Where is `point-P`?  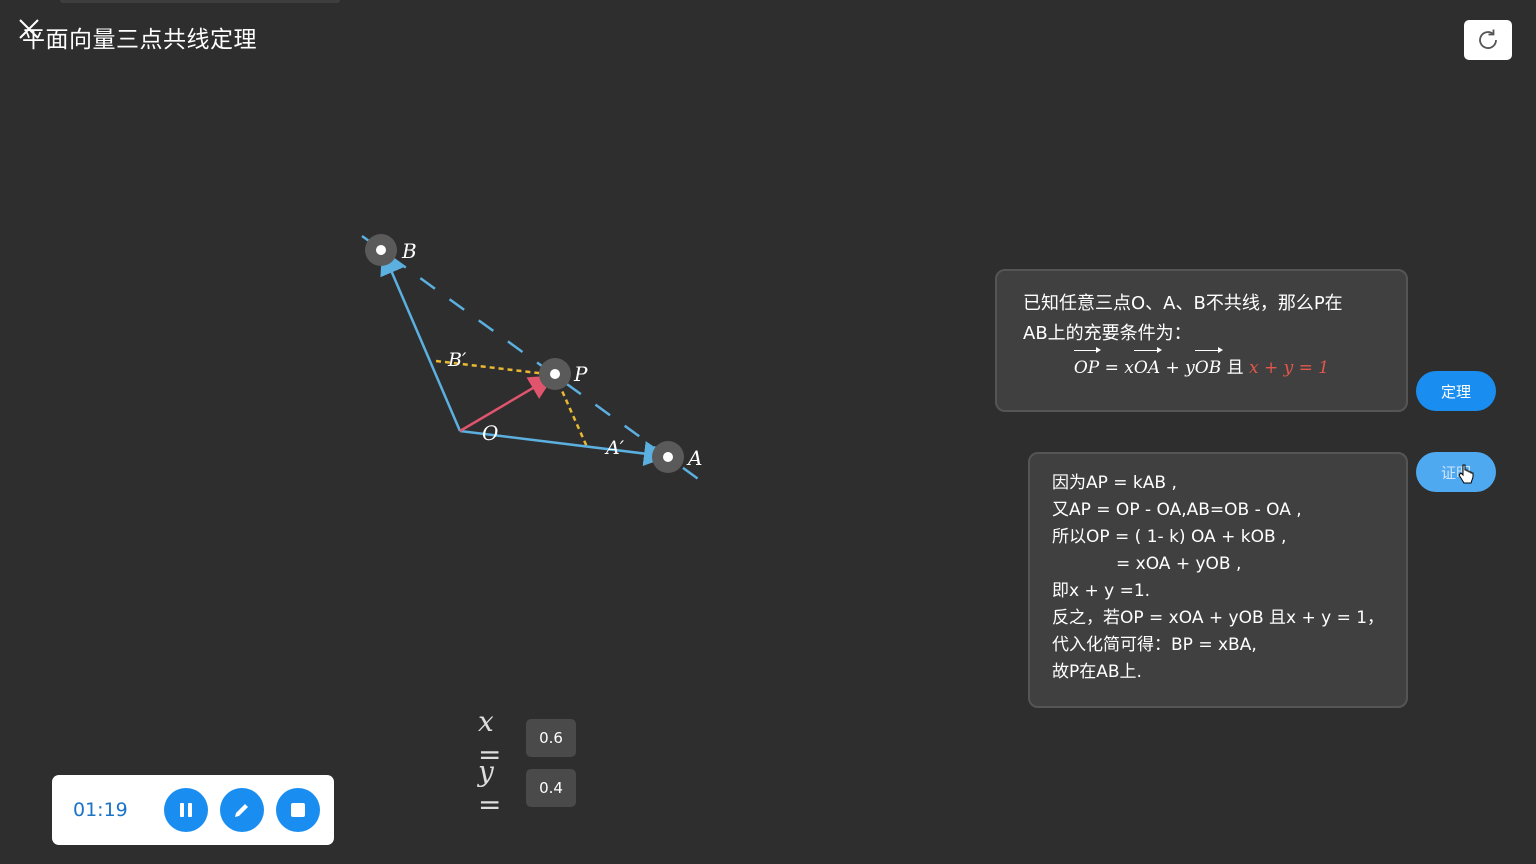 point-P is located at coordinates (555, 374).